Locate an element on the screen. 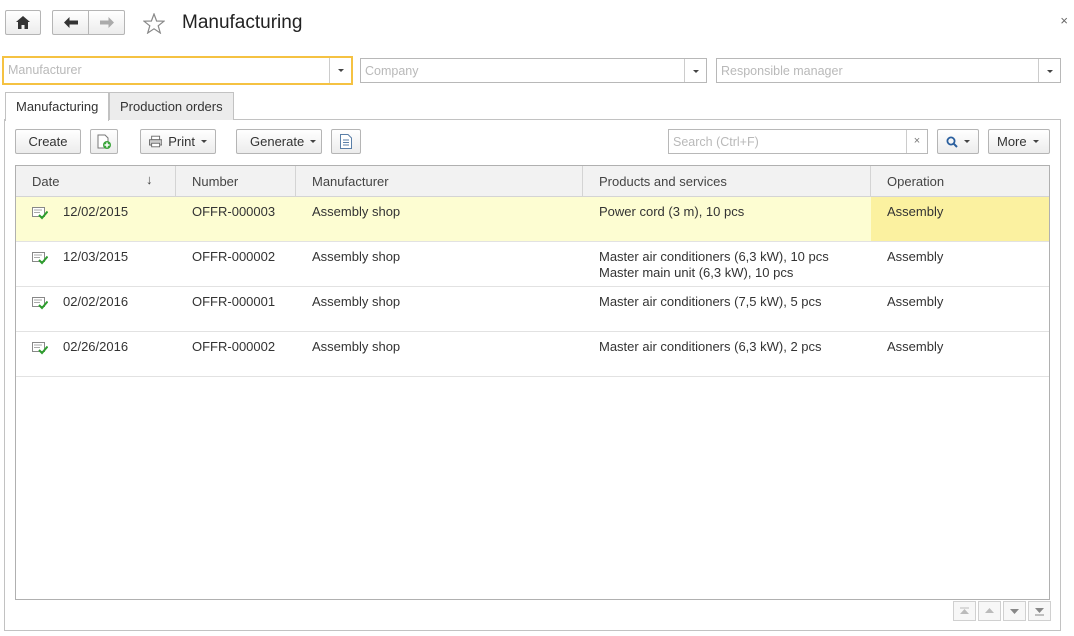  company-placeholder: Company is located at coordinates (392, 71).